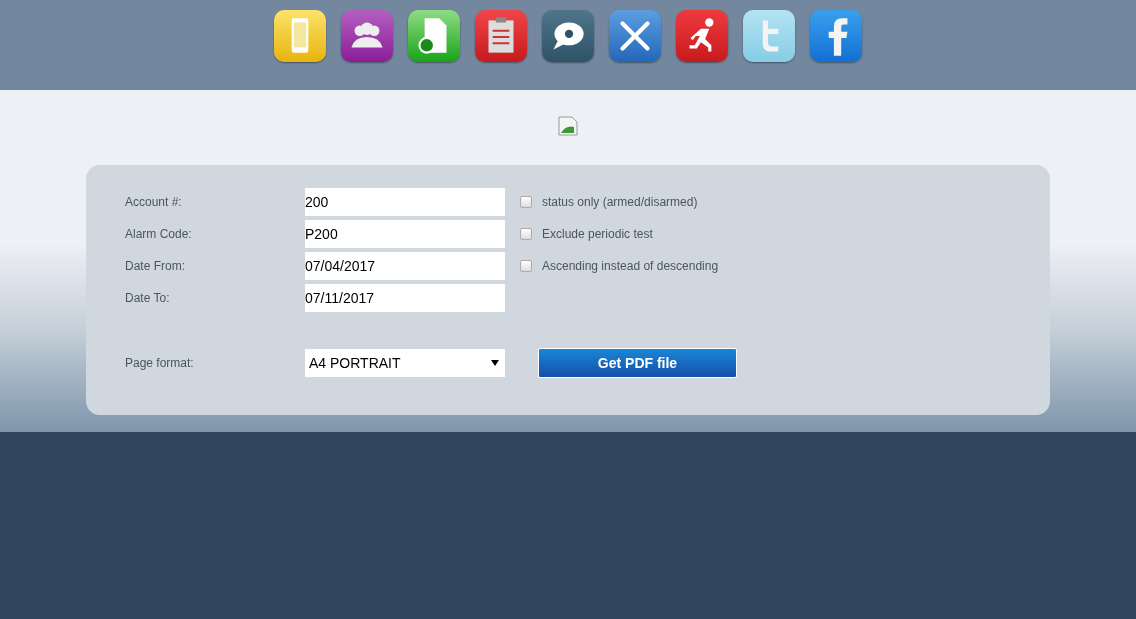 This screenshot has height=619, width=1136. Describe the element at coordinates (148, 298) in the screenshot. I see `field-label: Date To:` at that location.